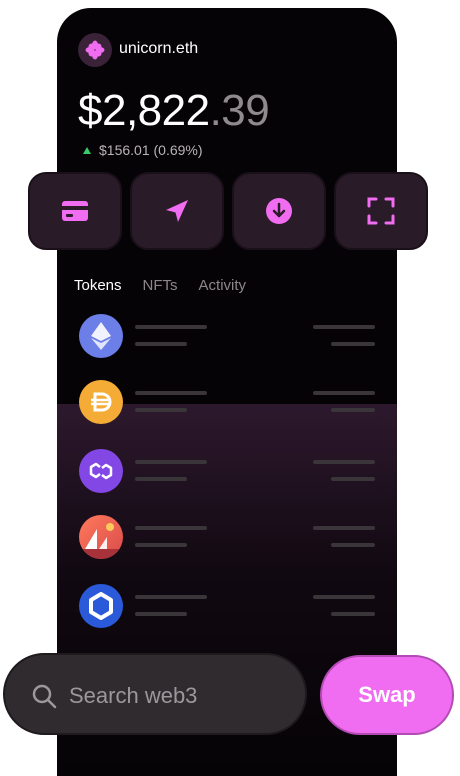  I want to click on decentraland-icon, so click(101, 537).